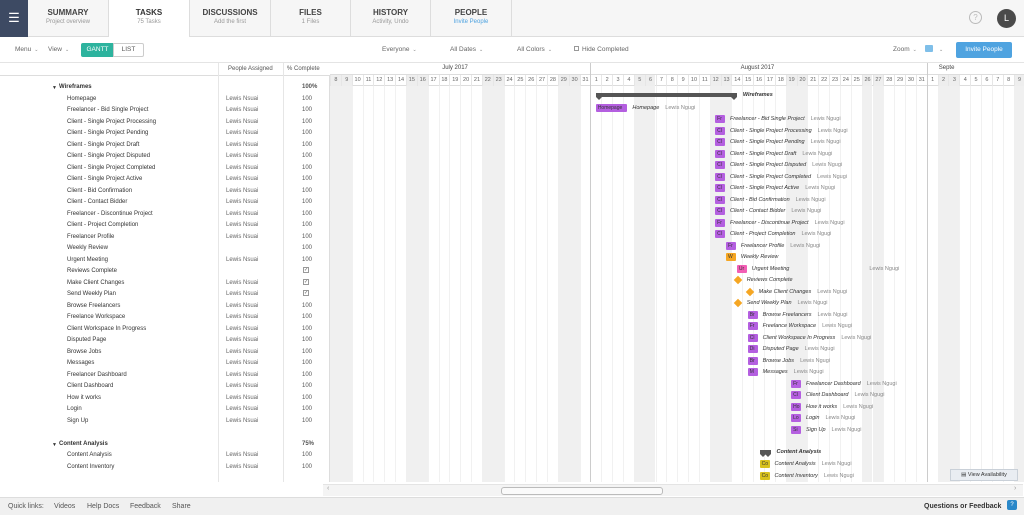 The image size is (1024, 515). I want to click on avatar: L, so click(1006, 18).